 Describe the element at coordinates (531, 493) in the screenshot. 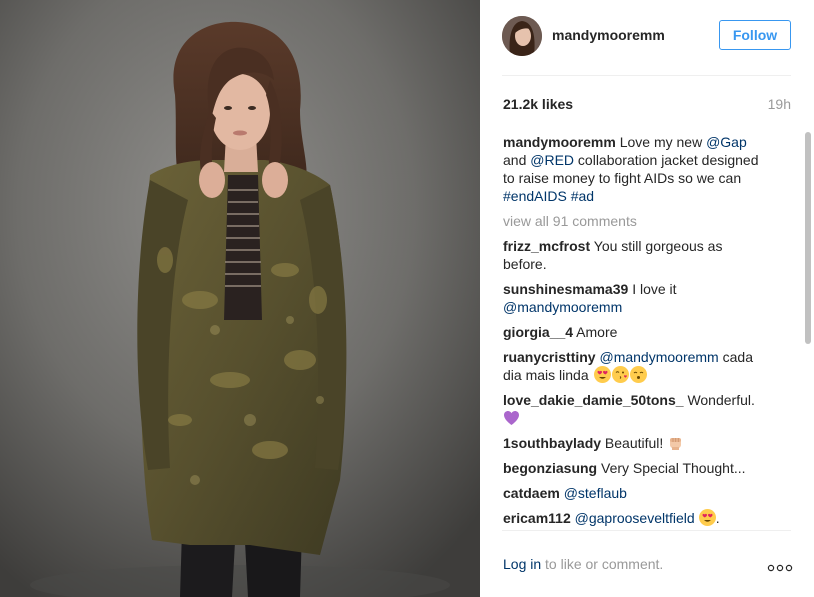

I see `comment-username: catdaem` at that location.